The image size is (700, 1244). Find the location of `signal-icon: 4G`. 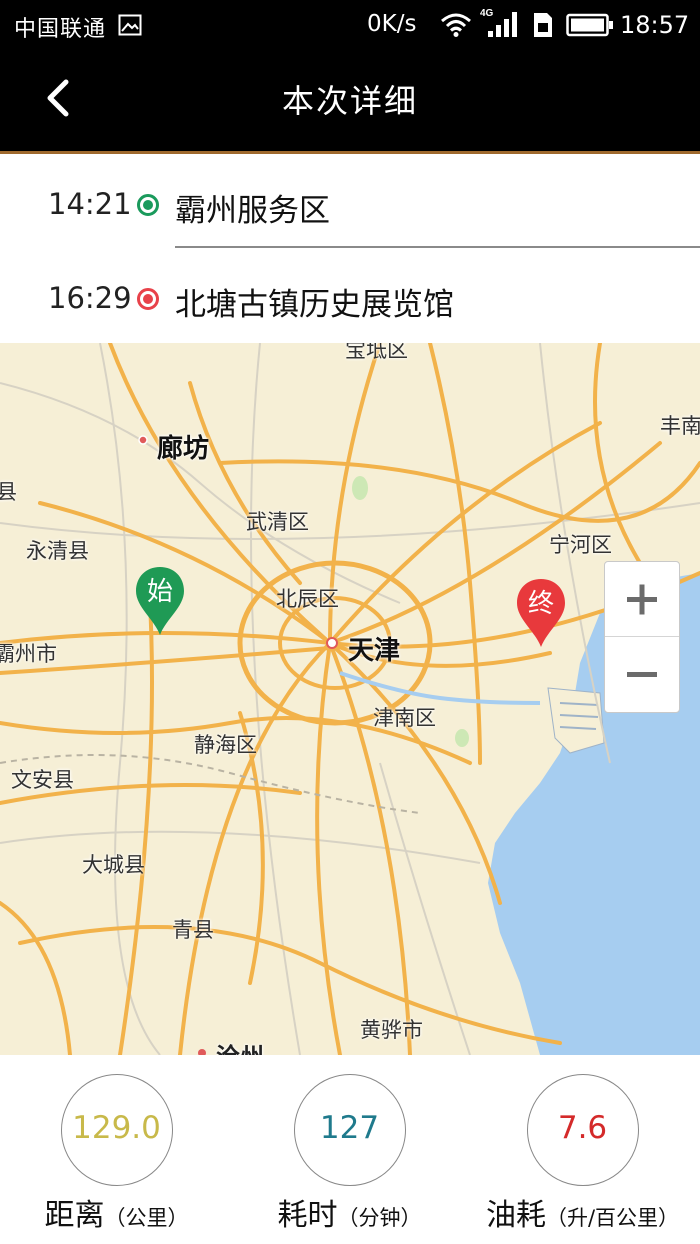

signal-icon: 4G is located at coordinates (498, 22).